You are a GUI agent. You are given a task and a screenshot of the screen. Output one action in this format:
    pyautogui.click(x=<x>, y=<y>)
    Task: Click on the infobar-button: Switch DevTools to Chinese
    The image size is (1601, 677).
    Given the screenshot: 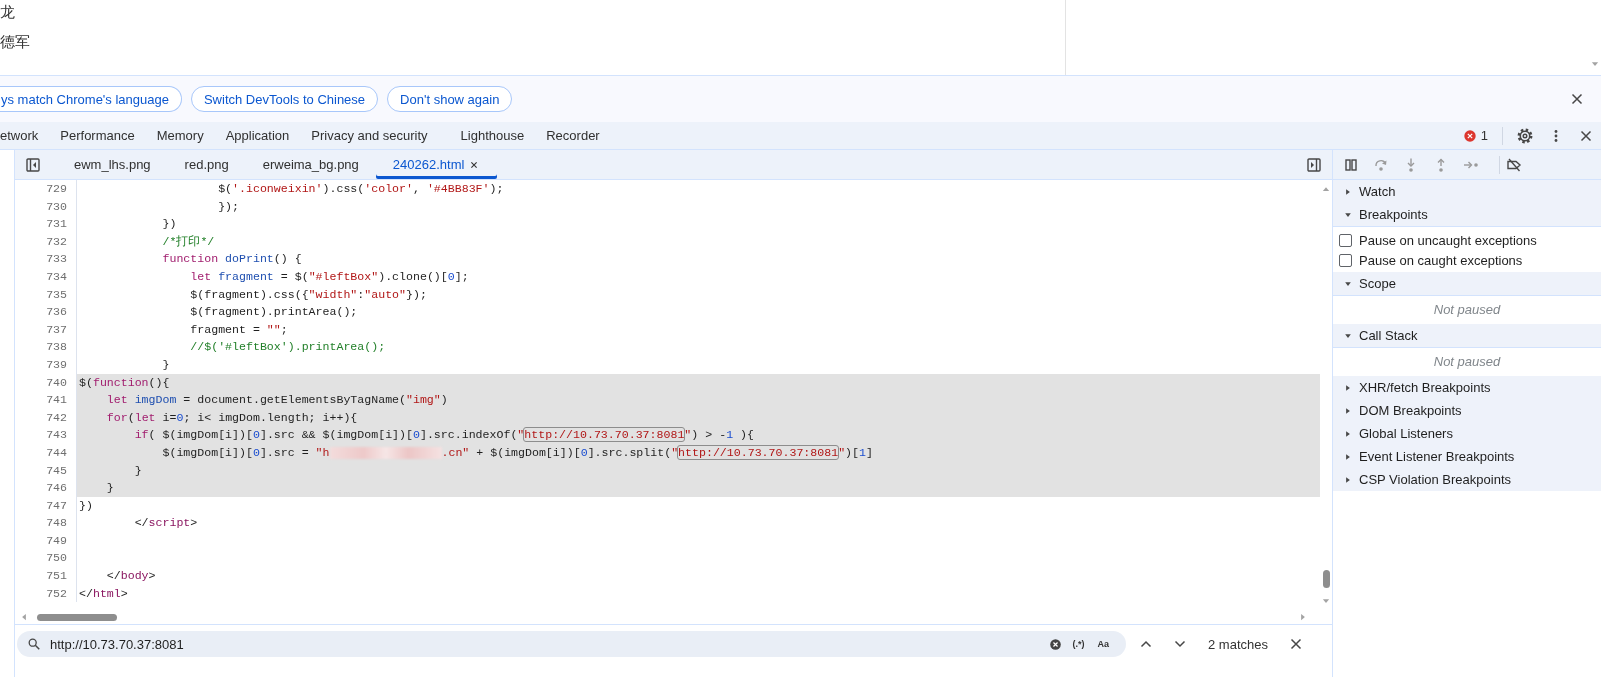 What is the action you would take?
    pyautogui.click(x=284, y=99)
    